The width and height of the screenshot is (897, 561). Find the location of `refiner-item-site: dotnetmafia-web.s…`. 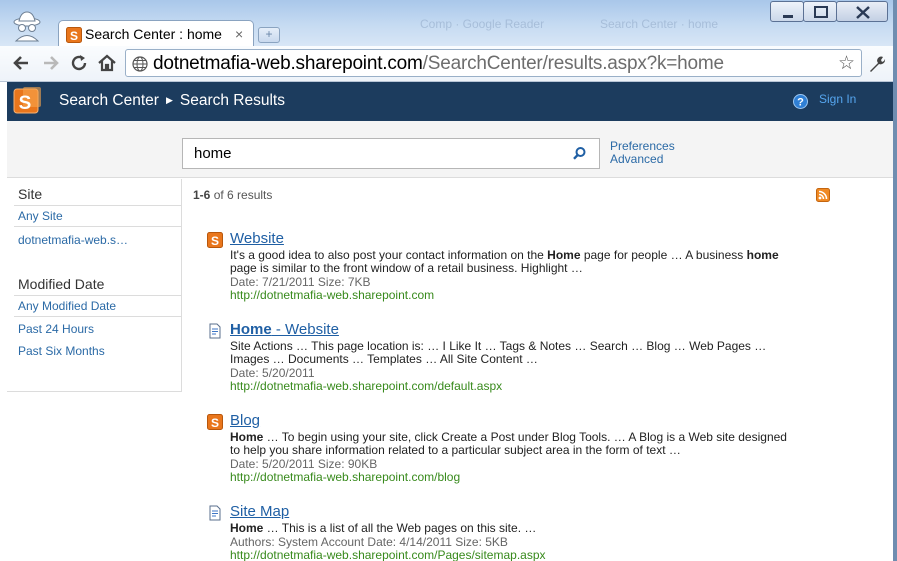

refiner-item-site: dotnetmafia-web.s… is located at coordinates (73, 240).